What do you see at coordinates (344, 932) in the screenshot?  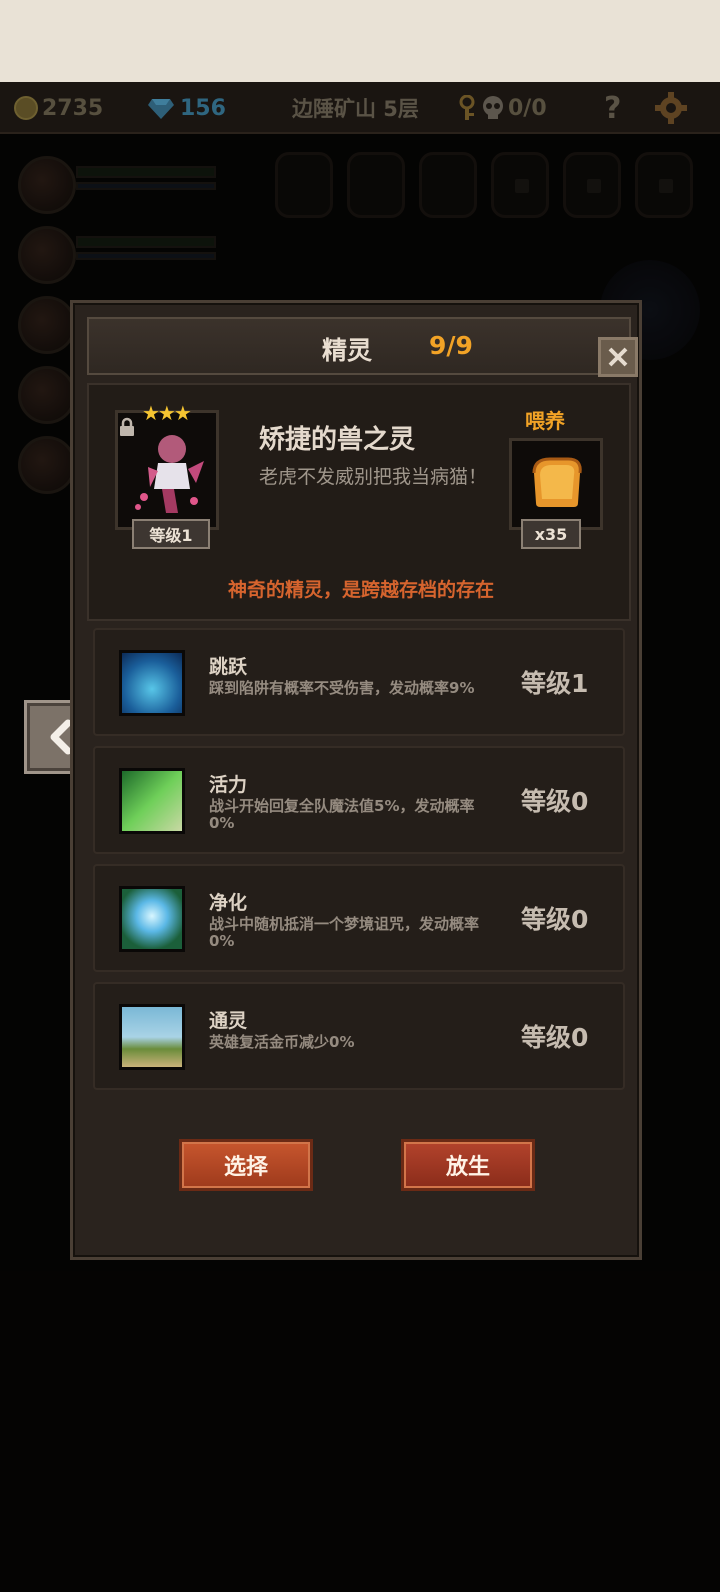 I see `skill-description: 战斗中随机抵消一个梦境诅咒，发动概率0%` at bounding box center [344, 932].